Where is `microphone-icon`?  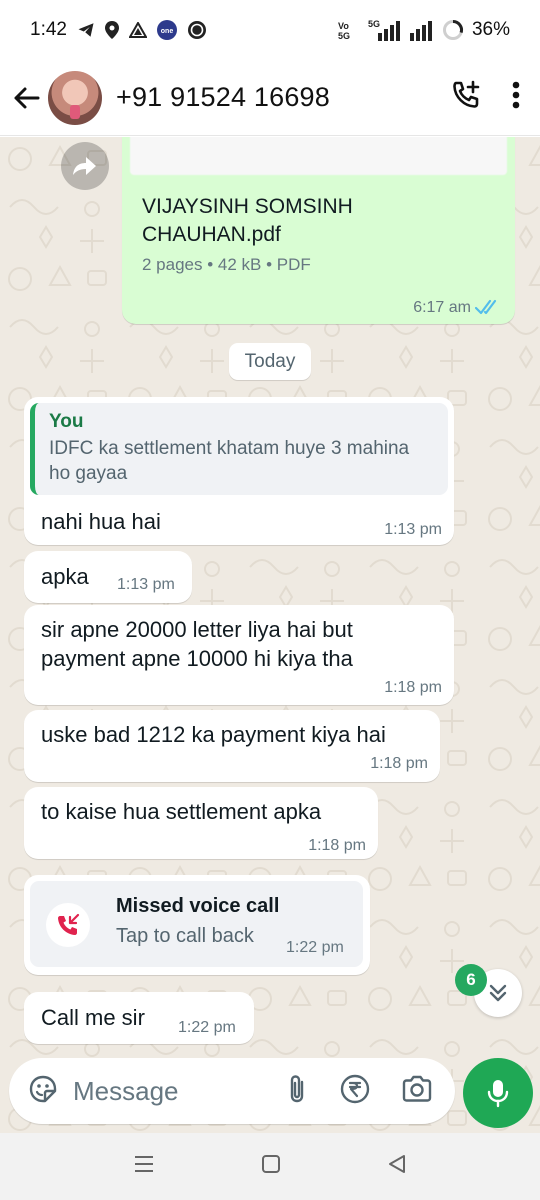 microphone-icon is located at coordinates (498, 1094).